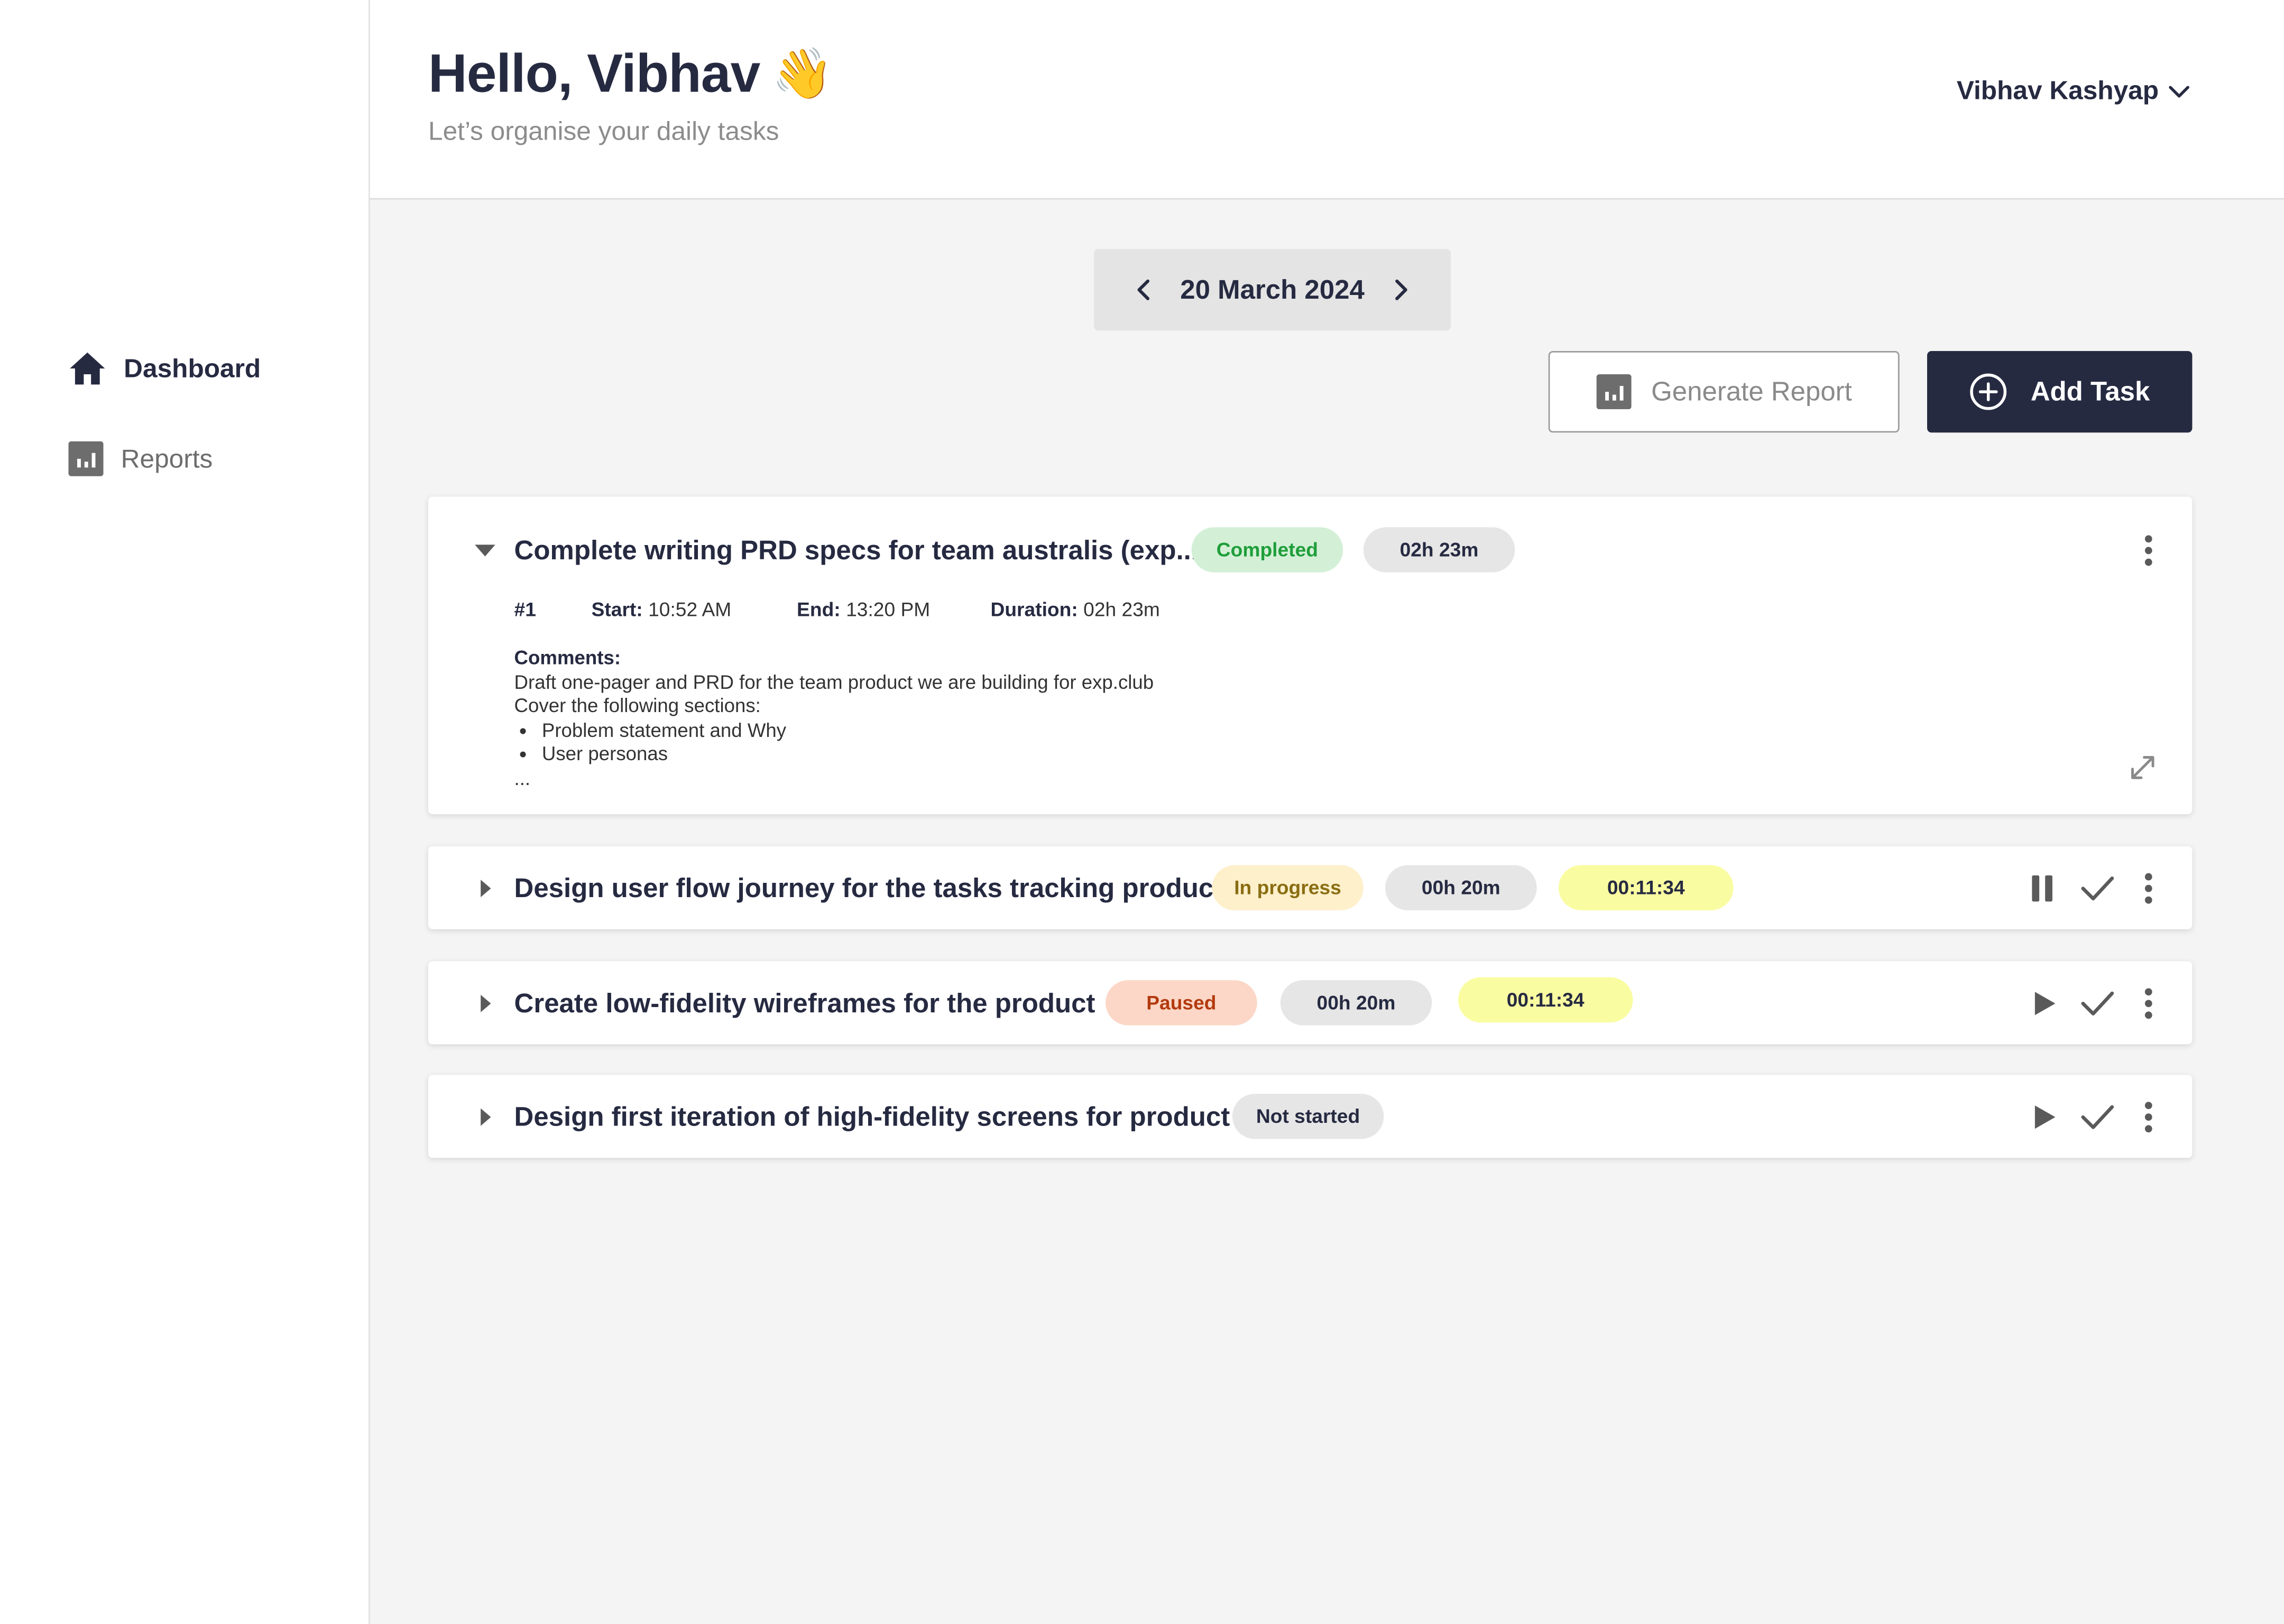  I want to click on generate-report-label: Generate Report, so click(1751, 391).